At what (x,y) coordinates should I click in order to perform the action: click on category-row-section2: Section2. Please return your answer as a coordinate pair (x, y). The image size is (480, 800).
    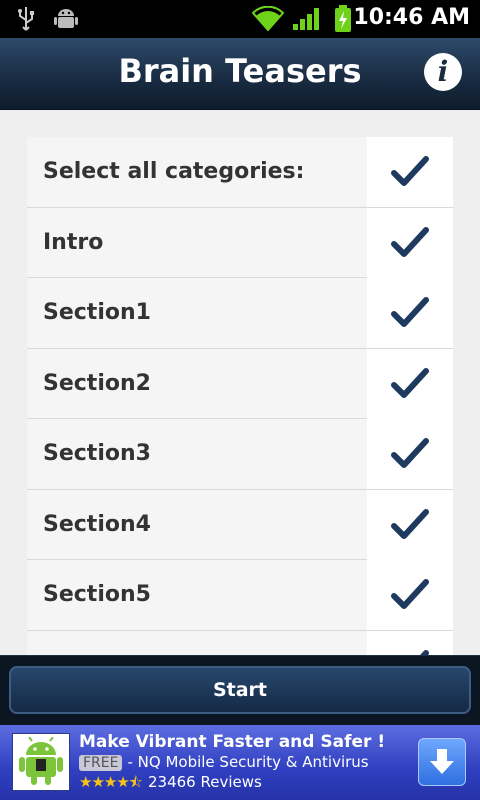
    Looking at the image, I should click on (240, 383).